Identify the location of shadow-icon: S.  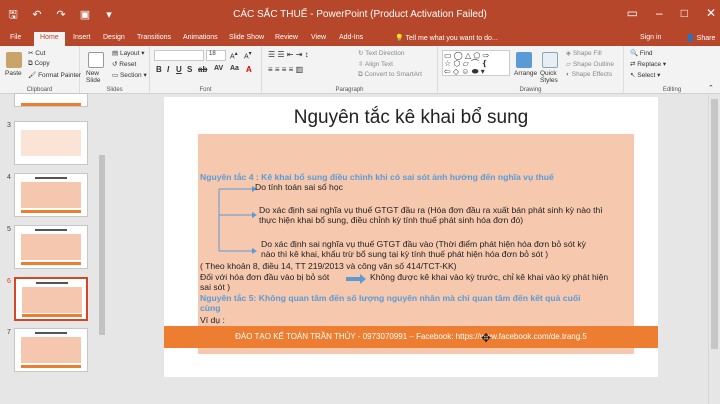
(189, 69).